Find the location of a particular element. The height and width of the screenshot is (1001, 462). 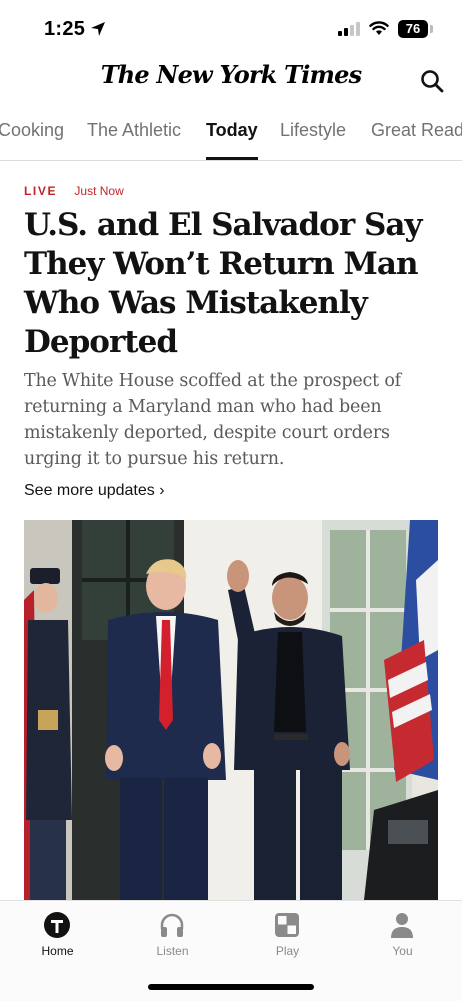

masthead: The New York Times is located at coordinates (231, 80).